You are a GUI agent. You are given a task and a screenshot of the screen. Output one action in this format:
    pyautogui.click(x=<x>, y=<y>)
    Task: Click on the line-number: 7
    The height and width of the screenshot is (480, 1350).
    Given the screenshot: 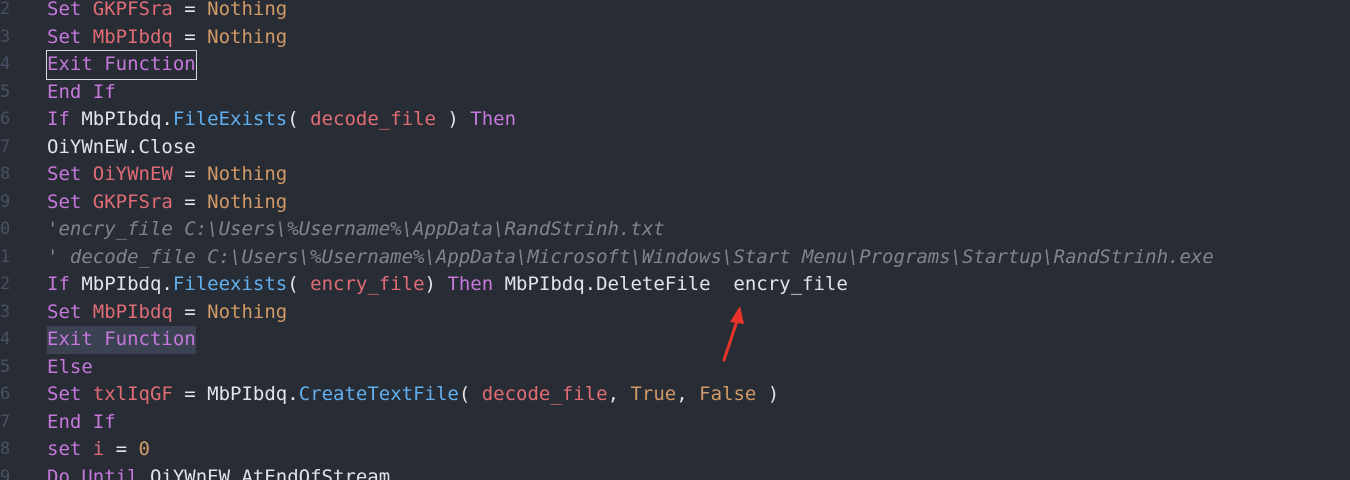 What is the action you would take?
    pyautogui.click(x=5, y=146)
    